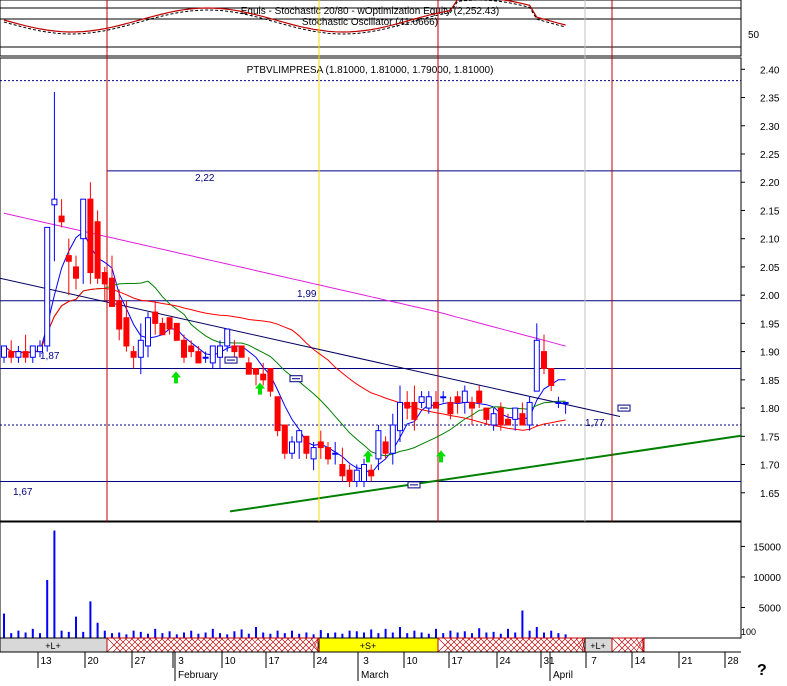  Describe the element at coordinates (770, 127) in the screenshot. I see `price-tick-label: 2.30` at that location.